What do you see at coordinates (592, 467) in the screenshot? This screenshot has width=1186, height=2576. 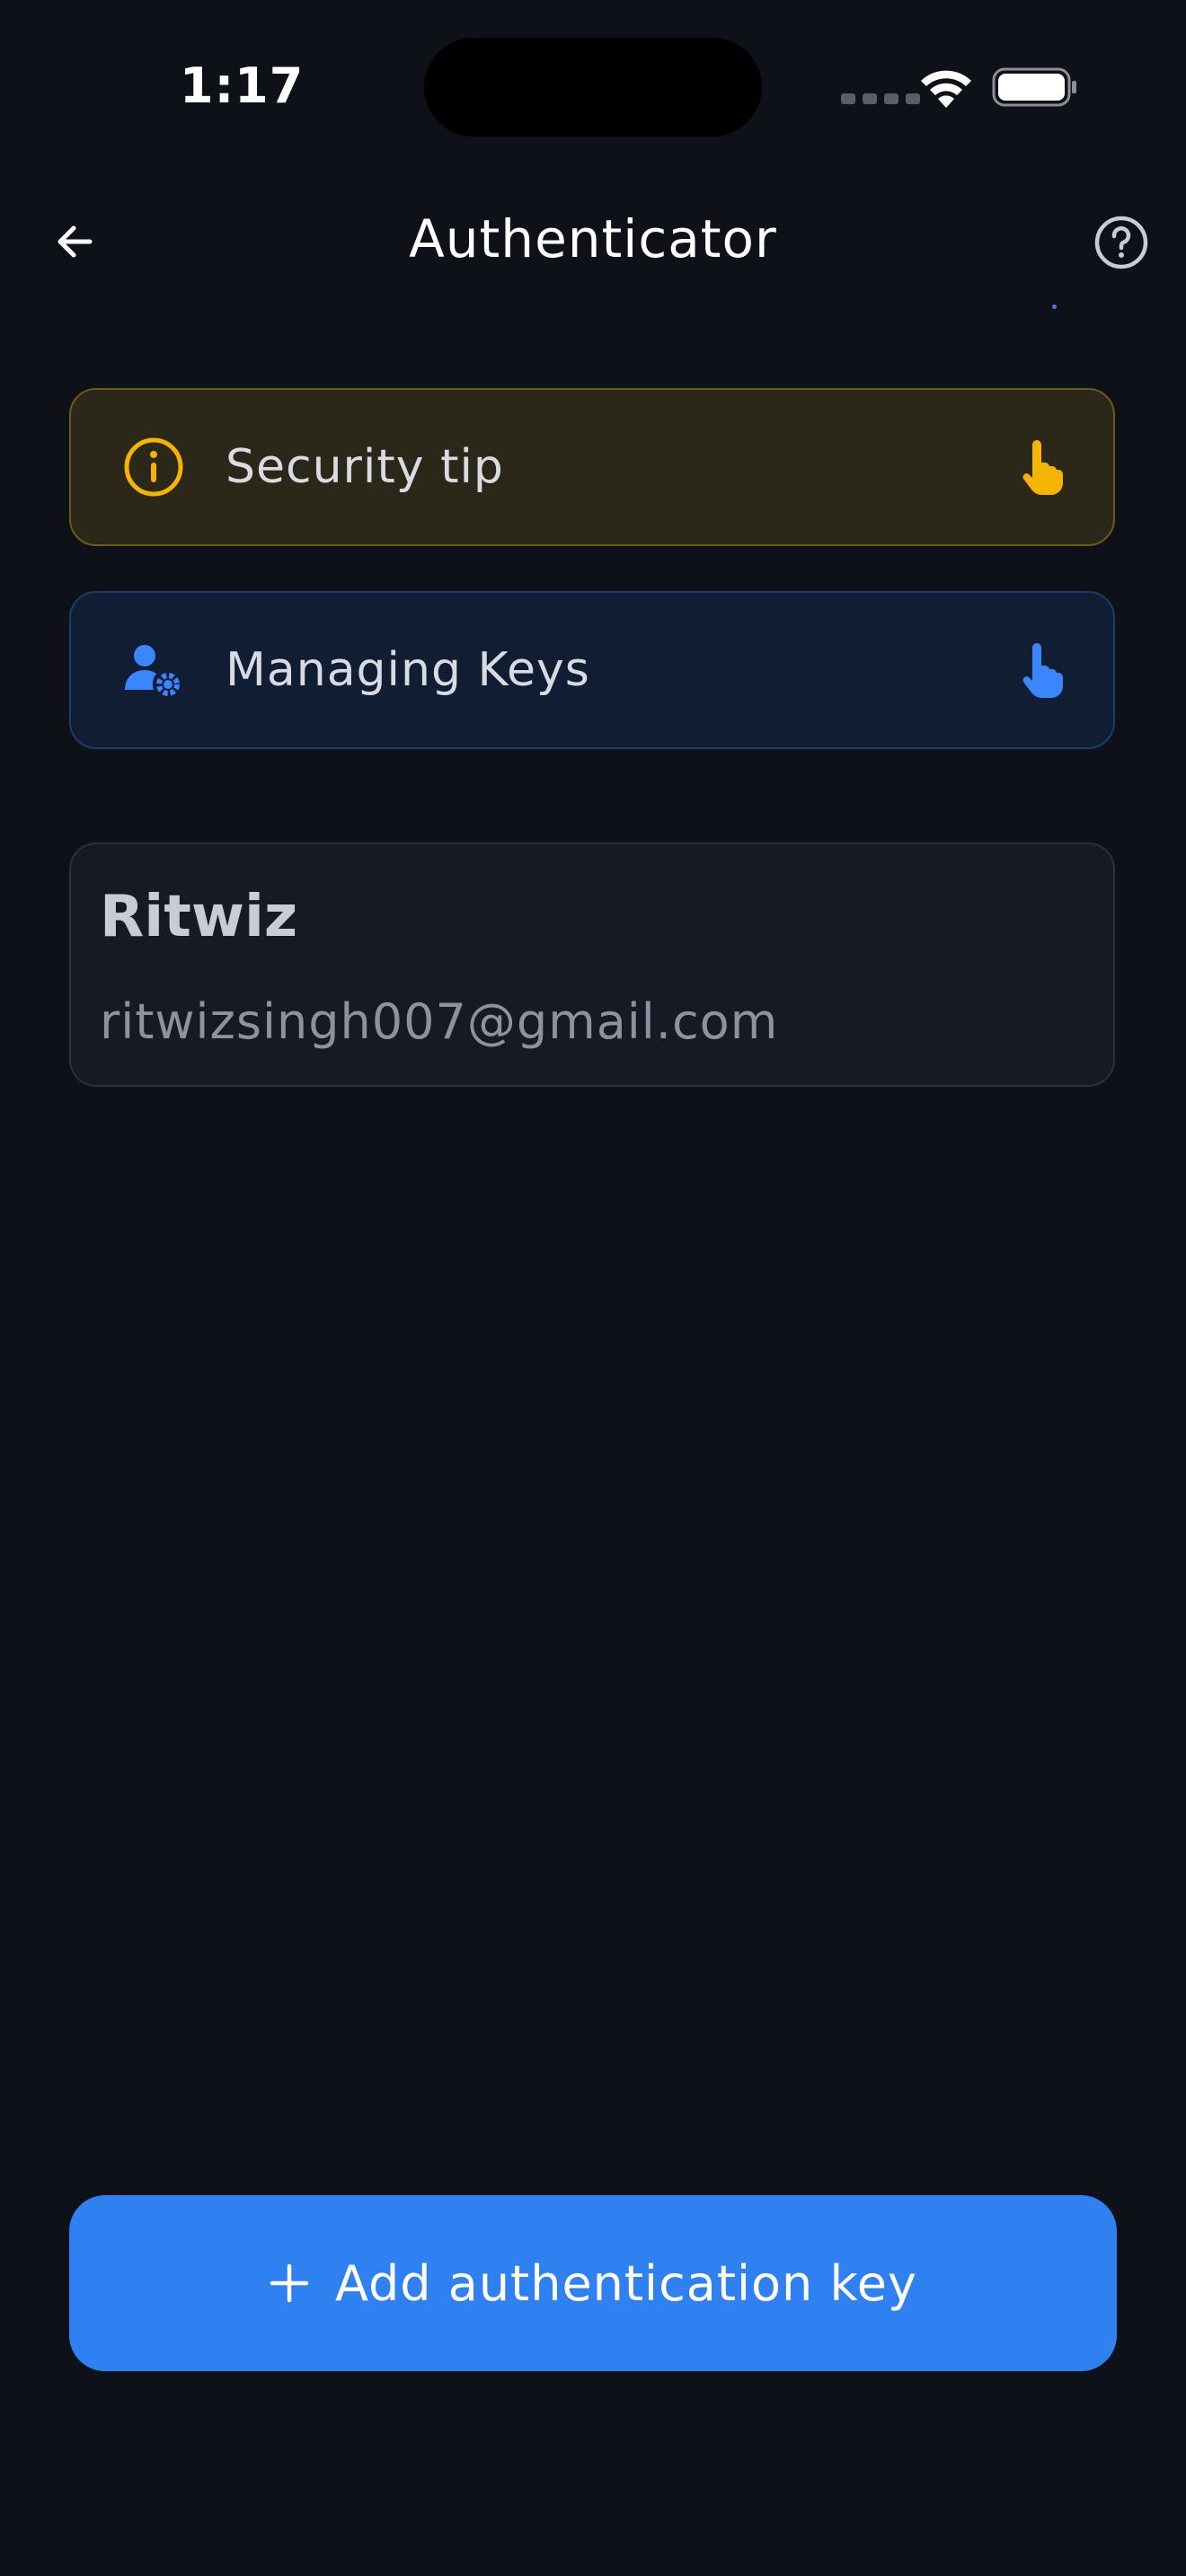 I see `security-tip-card: Security tip` at bounding box center [592, 467].